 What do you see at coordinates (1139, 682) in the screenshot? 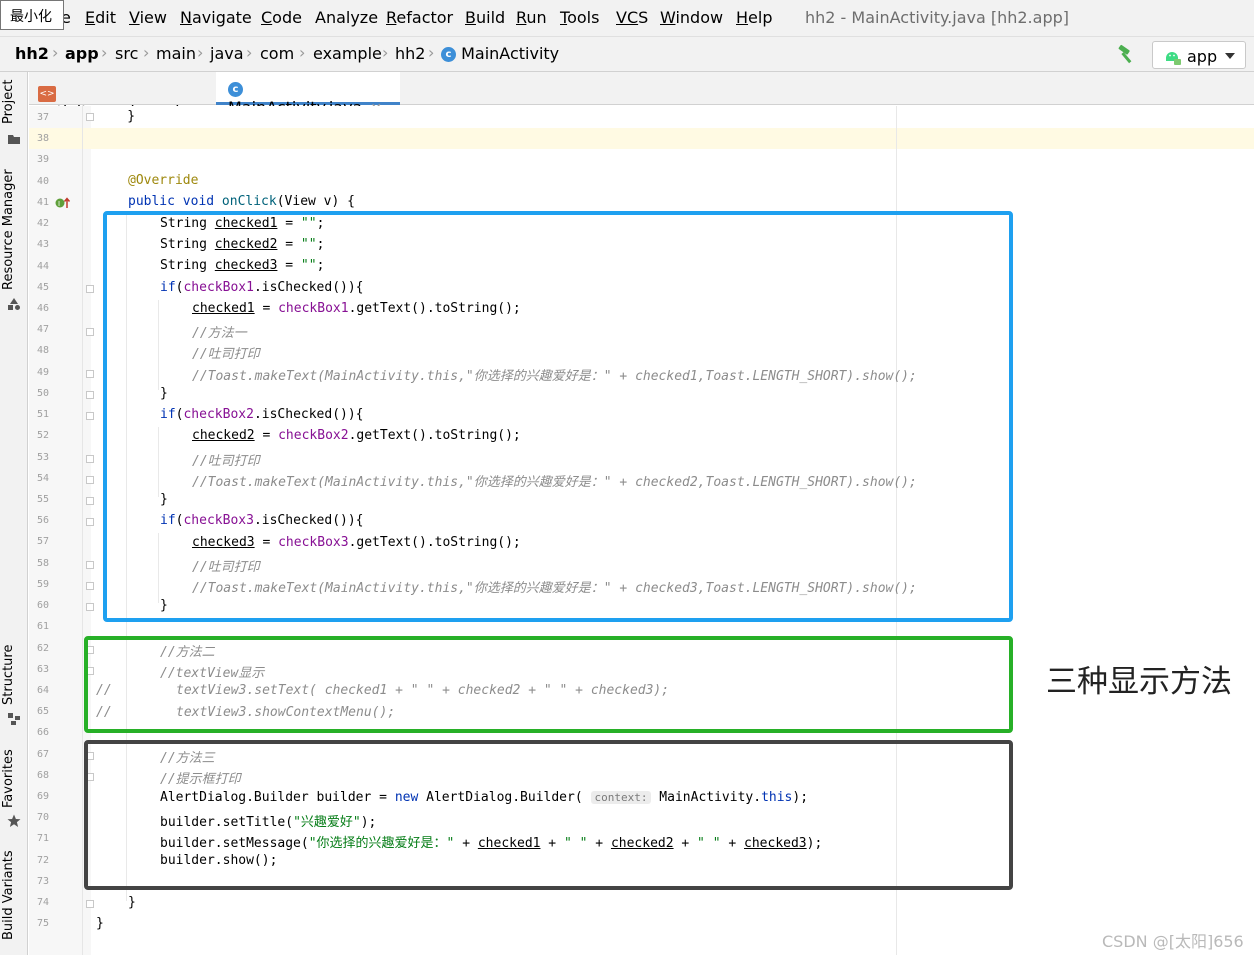
I see `annotation-label: 三种显示方法` at bounding box center [1139, 682].